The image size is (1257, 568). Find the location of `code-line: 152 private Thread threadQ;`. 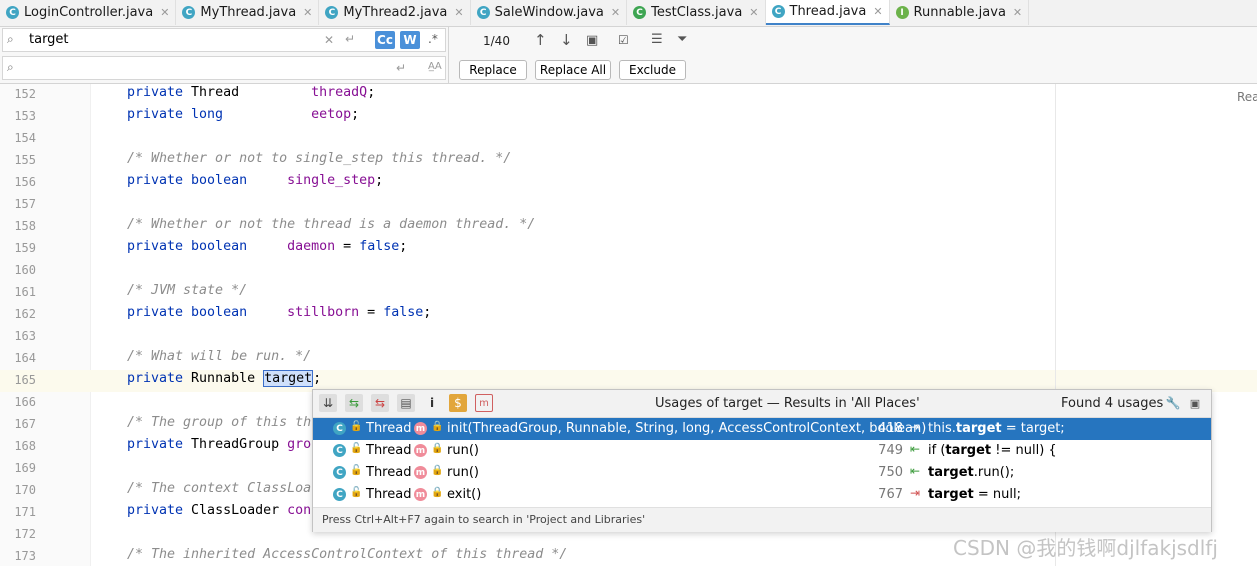

code-line: 152 private Thread threadQ; is located at coordinates (527, 95).